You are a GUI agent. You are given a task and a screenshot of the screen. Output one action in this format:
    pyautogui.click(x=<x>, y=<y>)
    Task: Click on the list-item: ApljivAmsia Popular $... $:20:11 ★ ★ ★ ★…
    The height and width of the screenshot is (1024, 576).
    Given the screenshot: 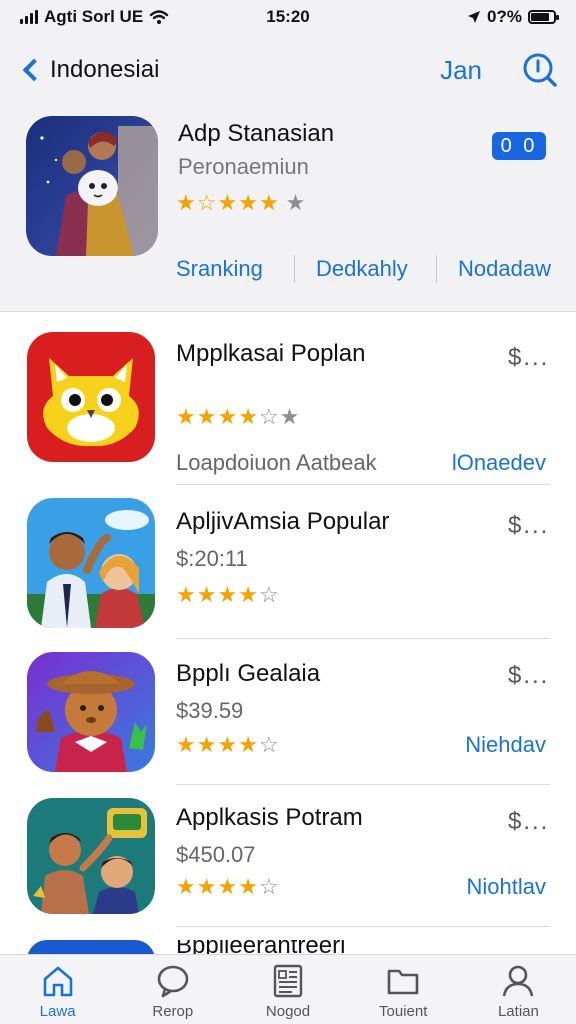 What is the action you would take?
    pyautogui.click(x=288, y=567)
    